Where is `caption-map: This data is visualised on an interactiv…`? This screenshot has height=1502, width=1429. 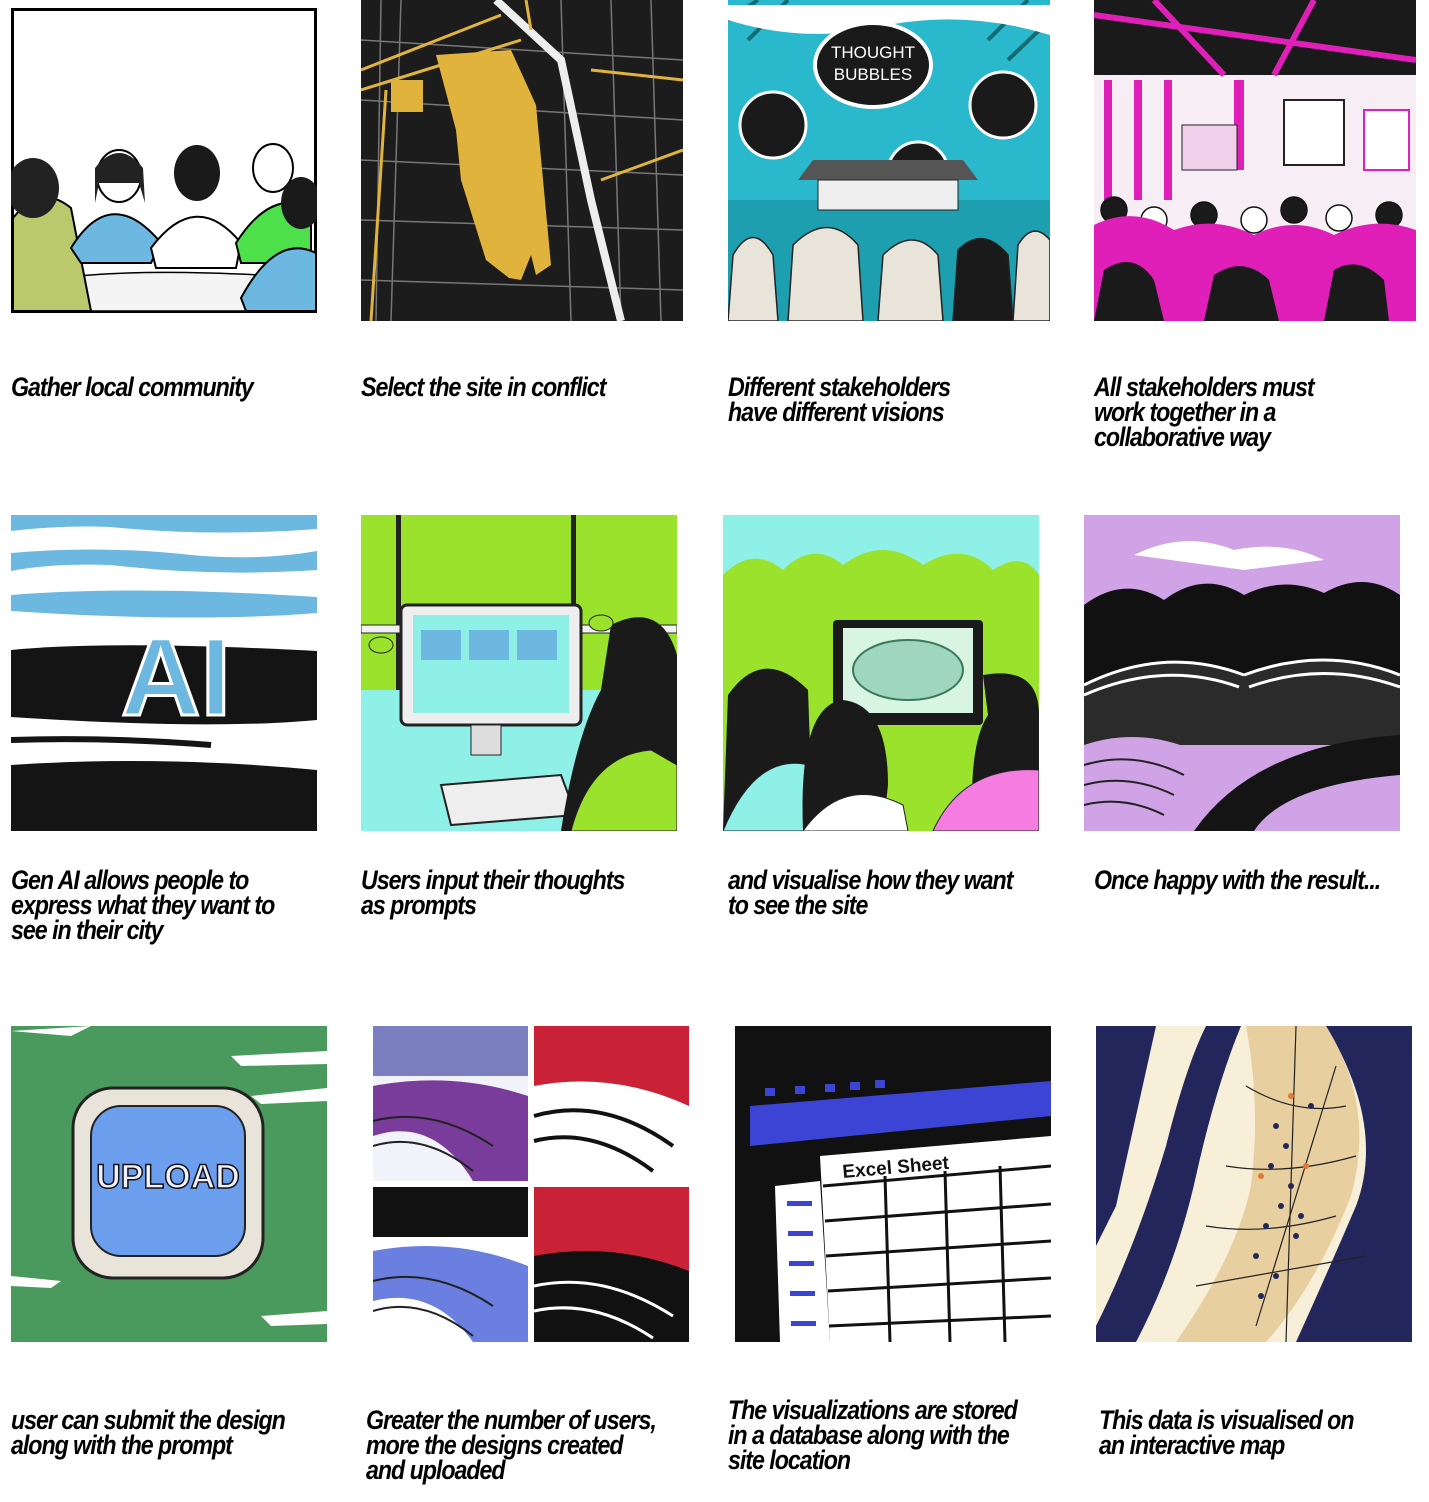
caption-map: This data is visualised on an interactiv… is located at coordinates (1227, 1432).